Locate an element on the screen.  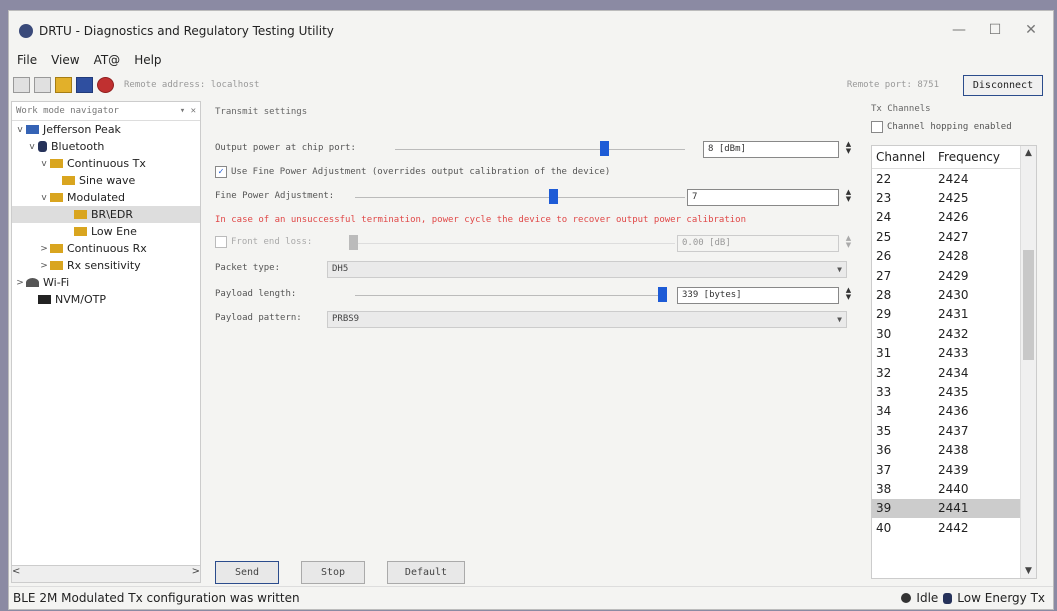
tree-item: v Bluetooth is located at coordinates (106, 146).